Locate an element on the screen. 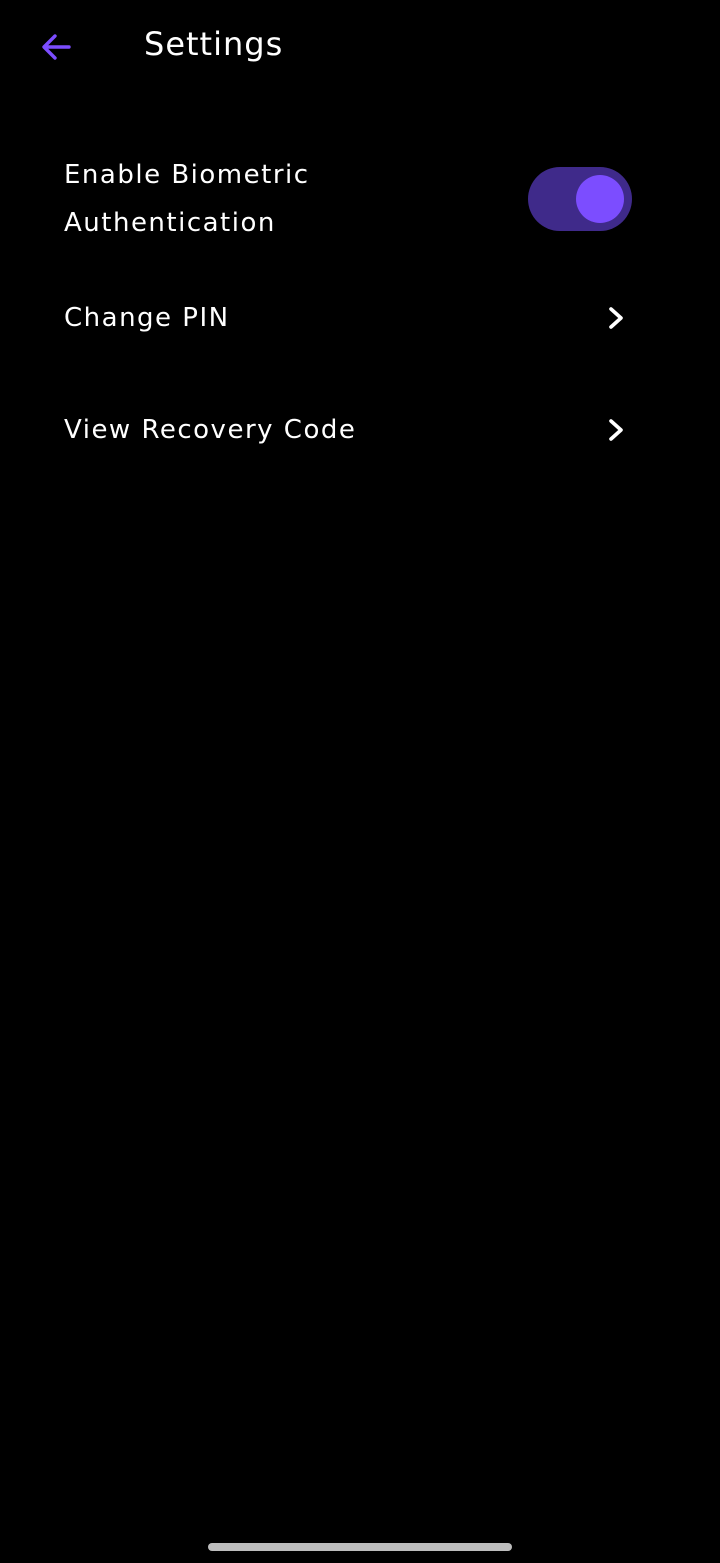  view-recovery-code-row: View Recovery Code is located at coordinates (360, 430).